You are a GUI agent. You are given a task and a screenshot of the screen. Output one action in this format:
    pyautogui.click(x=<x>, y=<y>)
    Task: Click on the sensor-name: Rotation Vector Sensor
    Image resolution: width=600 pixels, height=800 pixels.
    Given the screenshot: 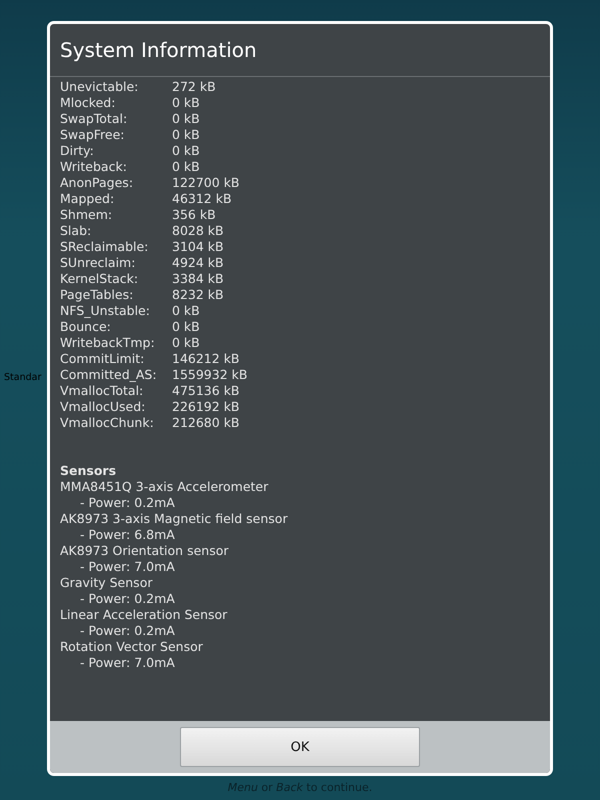 What is the action you would take?
    pyautogui.click(x=131, y=647)
    